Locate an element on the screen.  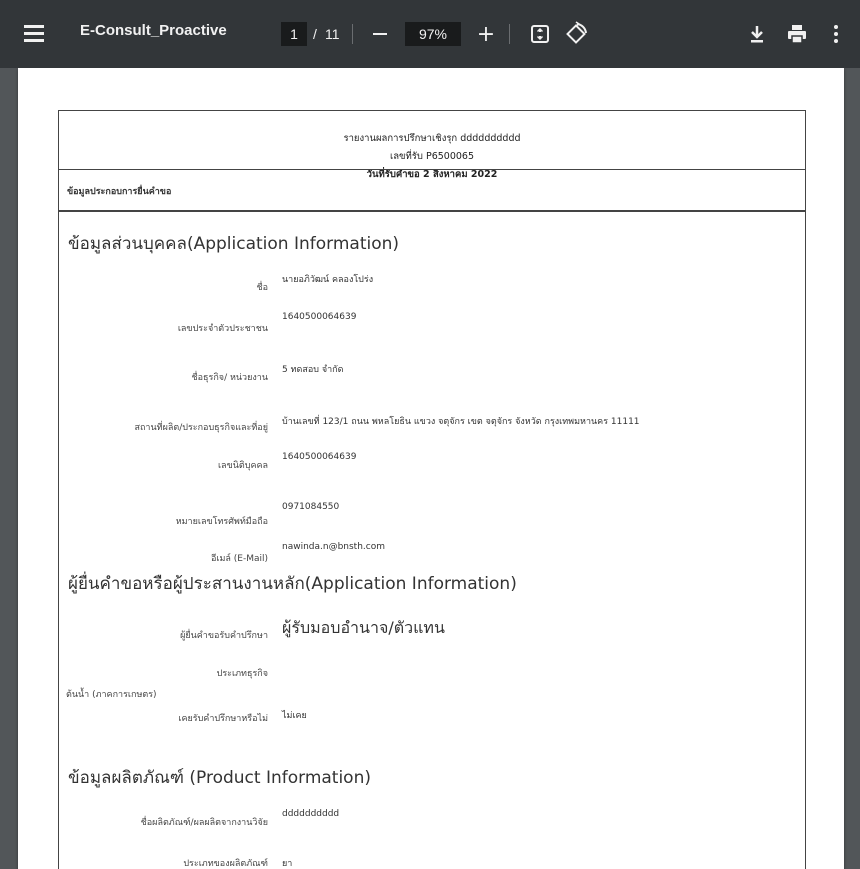
rotate-icon is located at coordinates (576, 34).